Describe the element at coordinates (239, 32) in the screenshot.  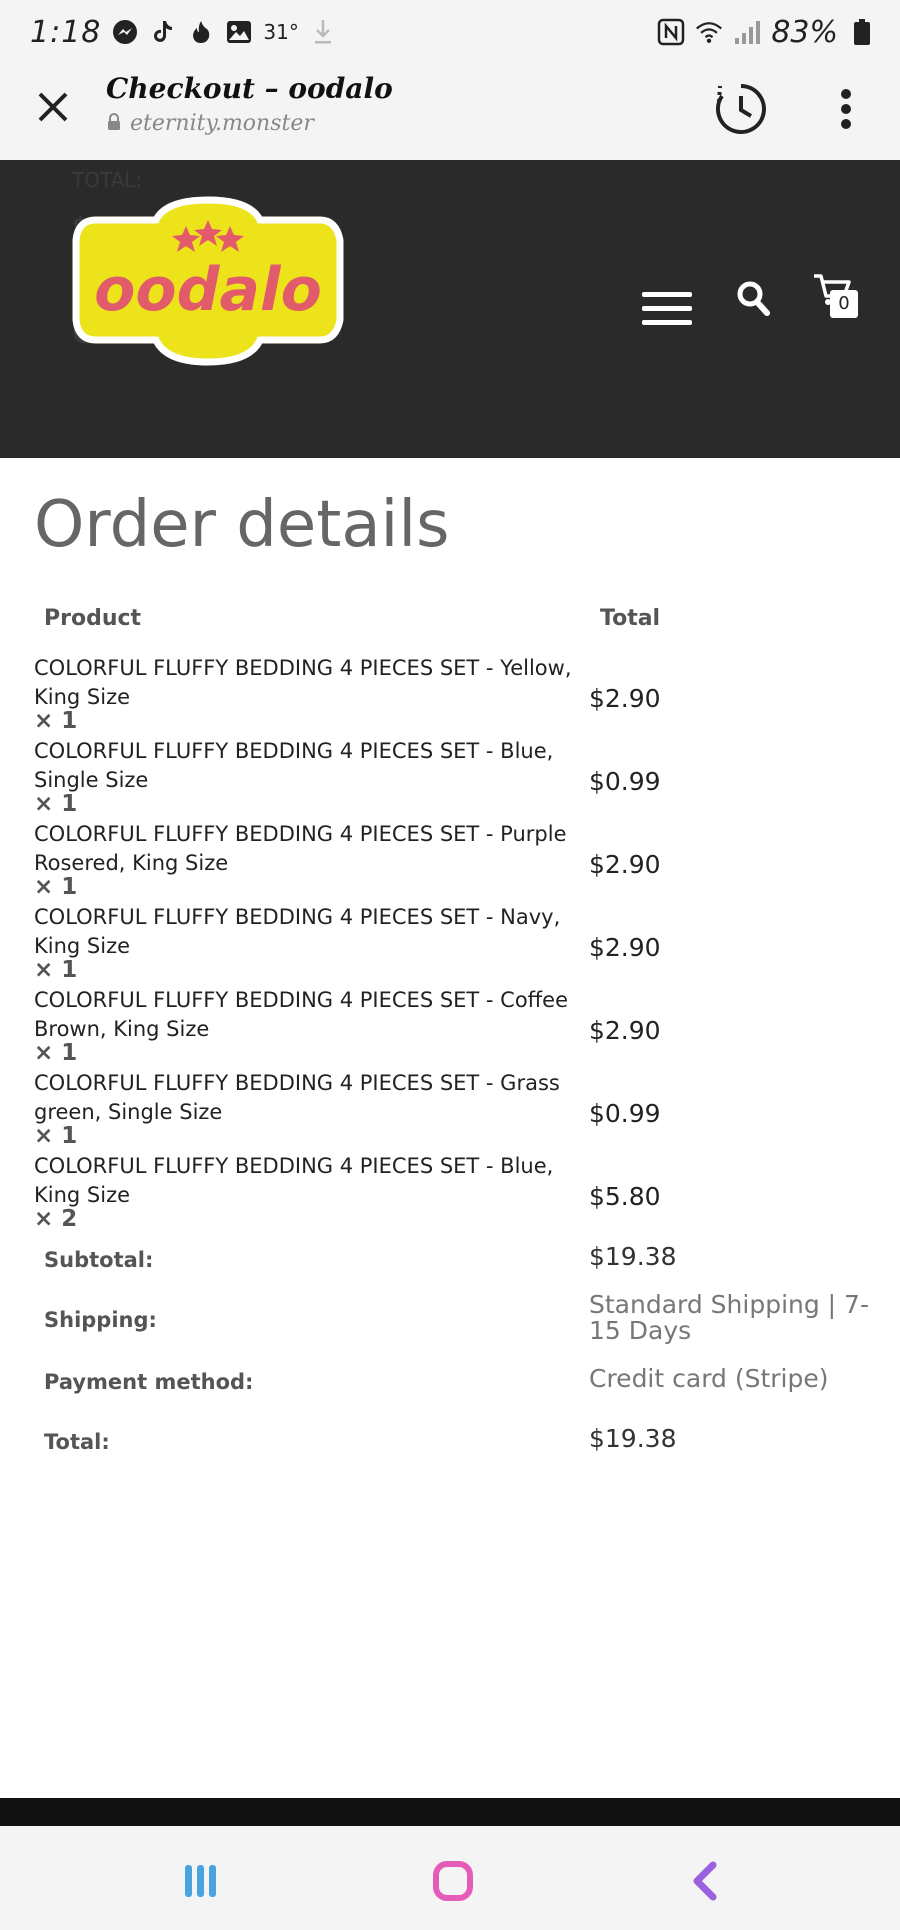
I see `gallery-icon` at that location.